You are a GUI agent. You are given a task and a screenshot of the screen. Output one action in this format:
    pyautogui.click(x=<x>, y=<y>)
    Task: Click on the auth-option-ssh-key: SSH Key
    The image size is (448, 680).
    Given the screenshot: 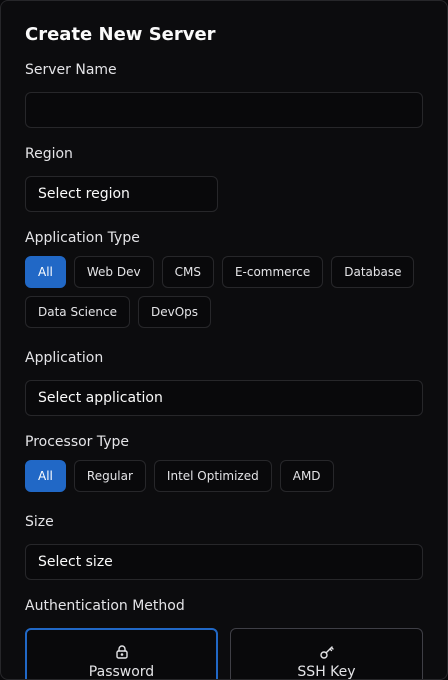 What is the action you would take?
    pyautogui.click(x=326, y=654)
    